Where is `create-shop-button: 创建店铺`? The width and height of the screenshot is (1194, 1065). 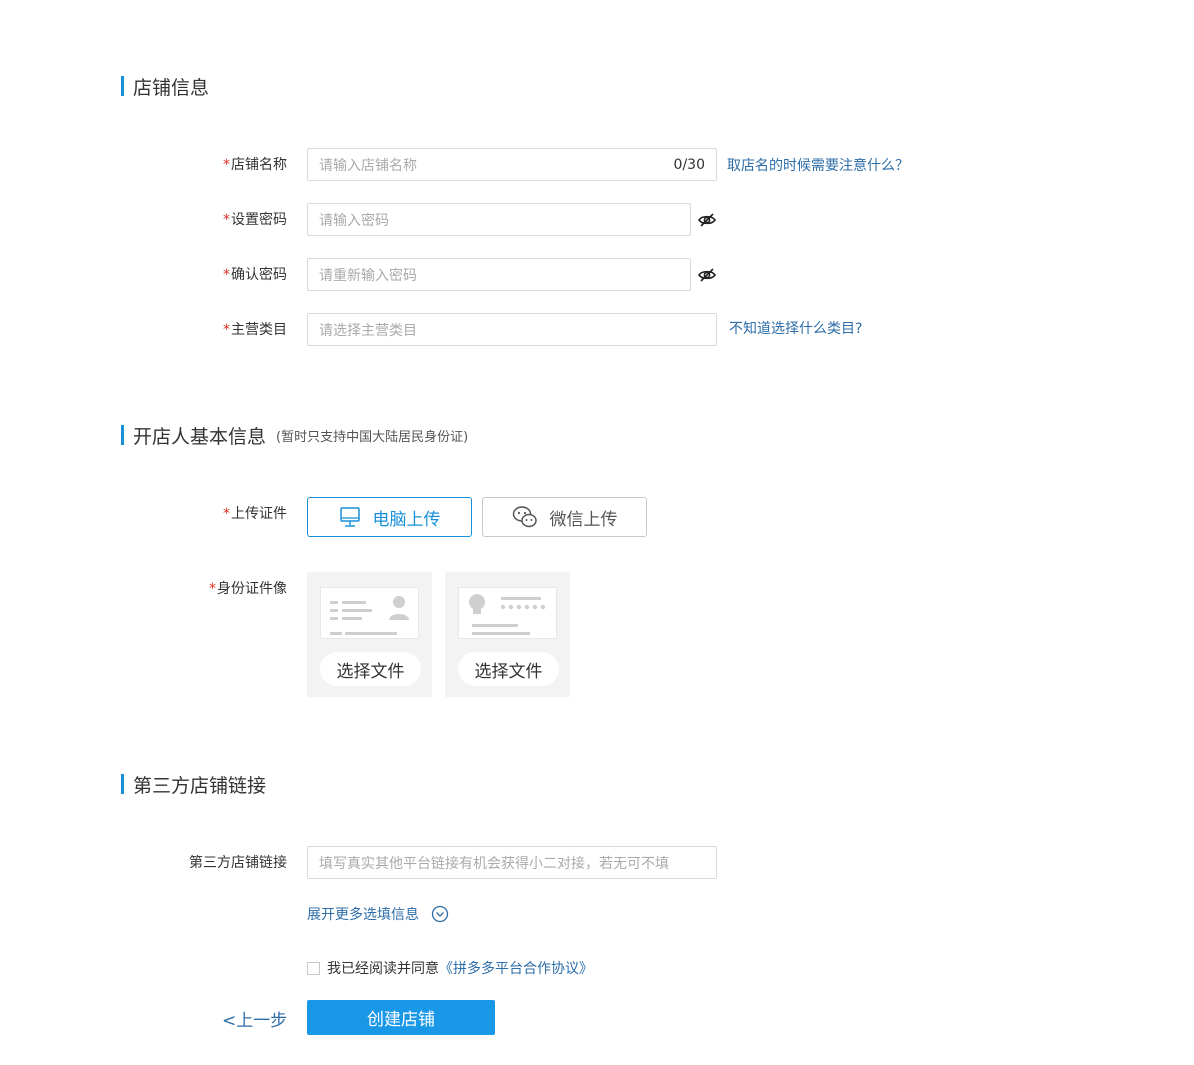 create-shop-button: 创建店铺 is located at coordinates (401, 1017).